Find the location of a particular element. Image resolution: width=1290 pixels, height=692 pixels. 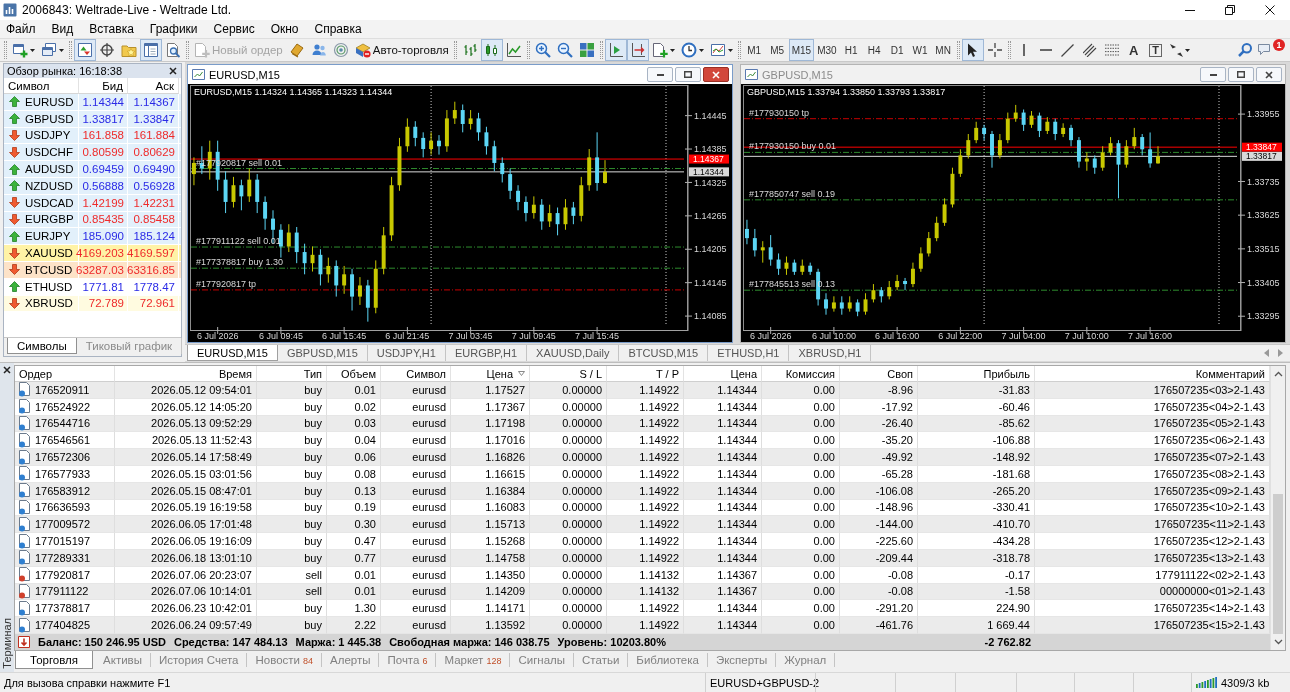

scrollbar-thumb is located at coordinates (1278, 564).